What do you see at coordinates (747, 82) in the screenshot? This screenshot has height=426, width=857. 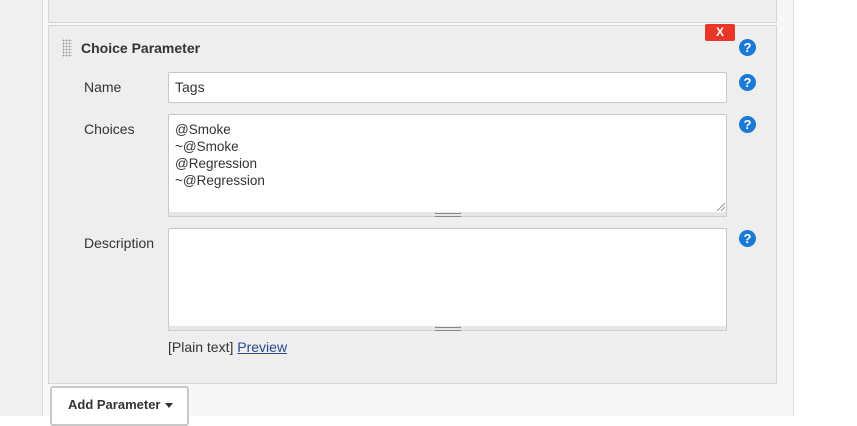 I see `name-help-icon: ?` at bounding box center [747, 82].